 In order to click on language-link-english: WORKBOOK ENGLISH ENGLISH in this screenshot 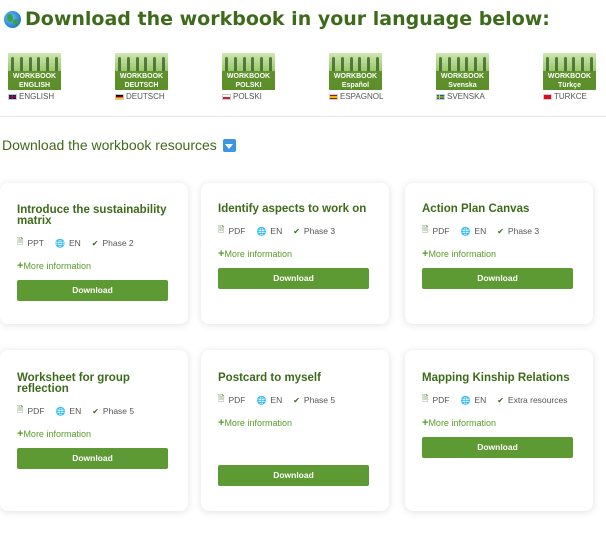, I will do `click(43, 77)`.